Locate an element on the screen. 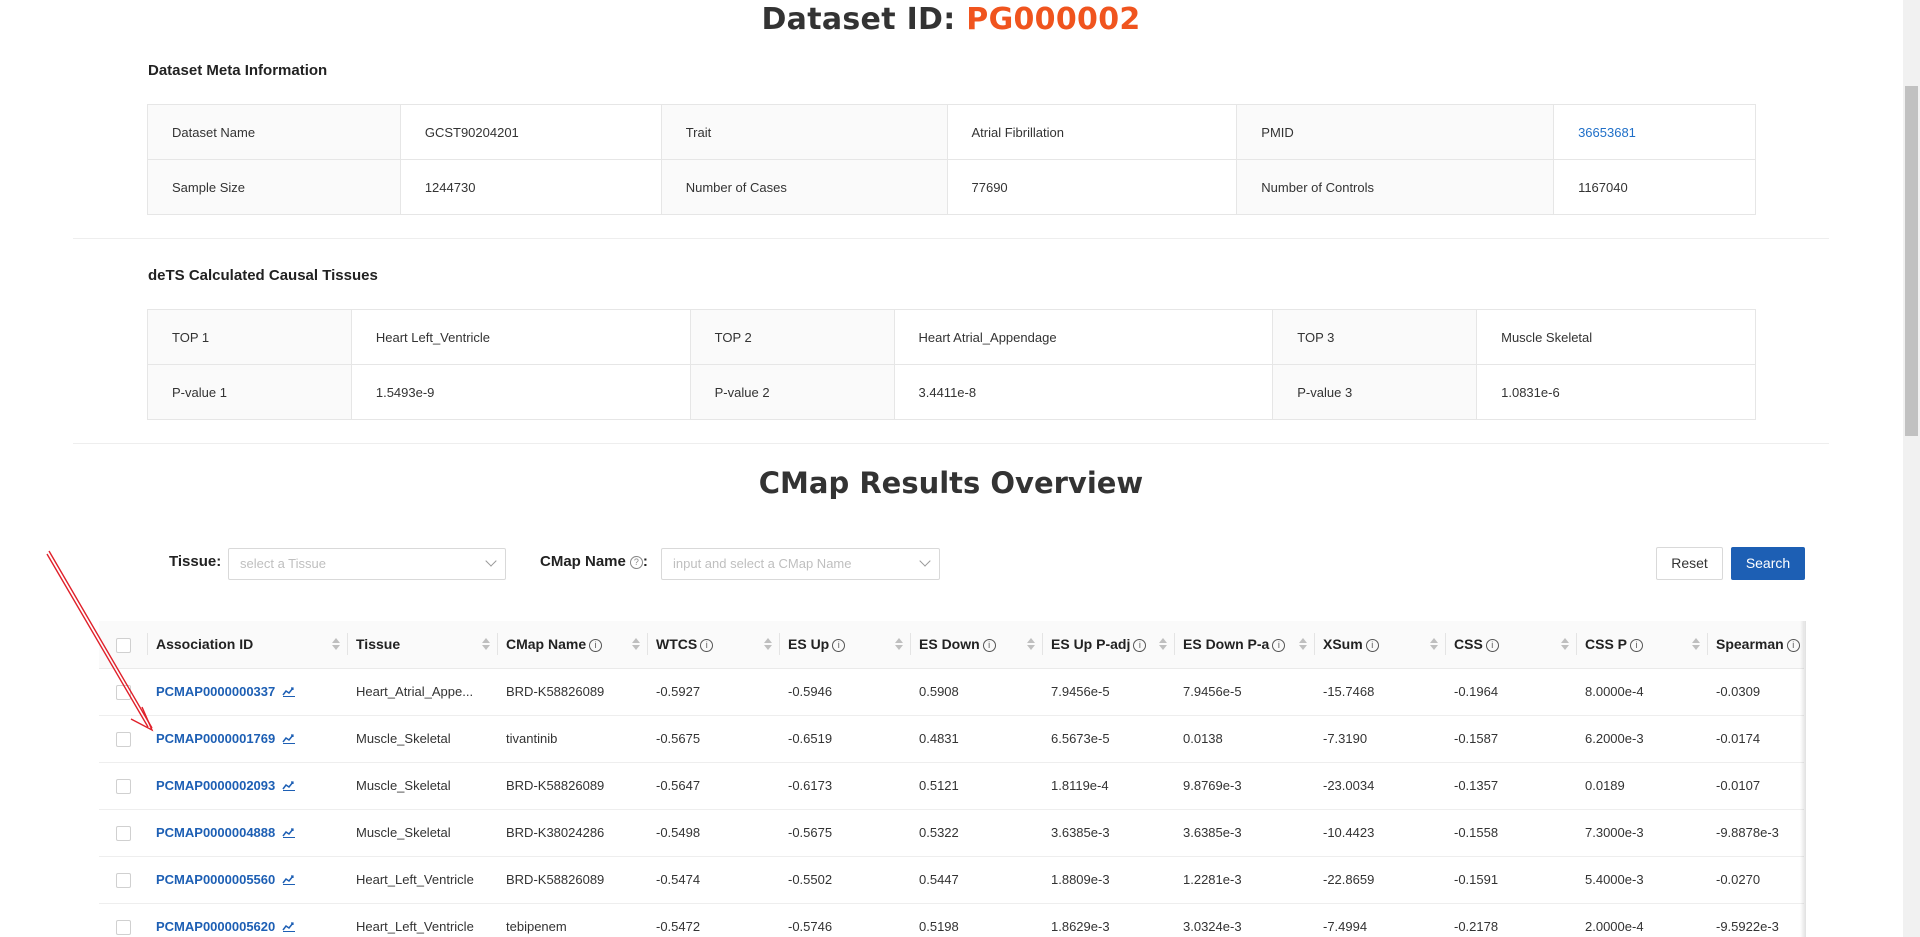  association-id-link: PCMAP0000002093 is located at coordinates (215, 785).